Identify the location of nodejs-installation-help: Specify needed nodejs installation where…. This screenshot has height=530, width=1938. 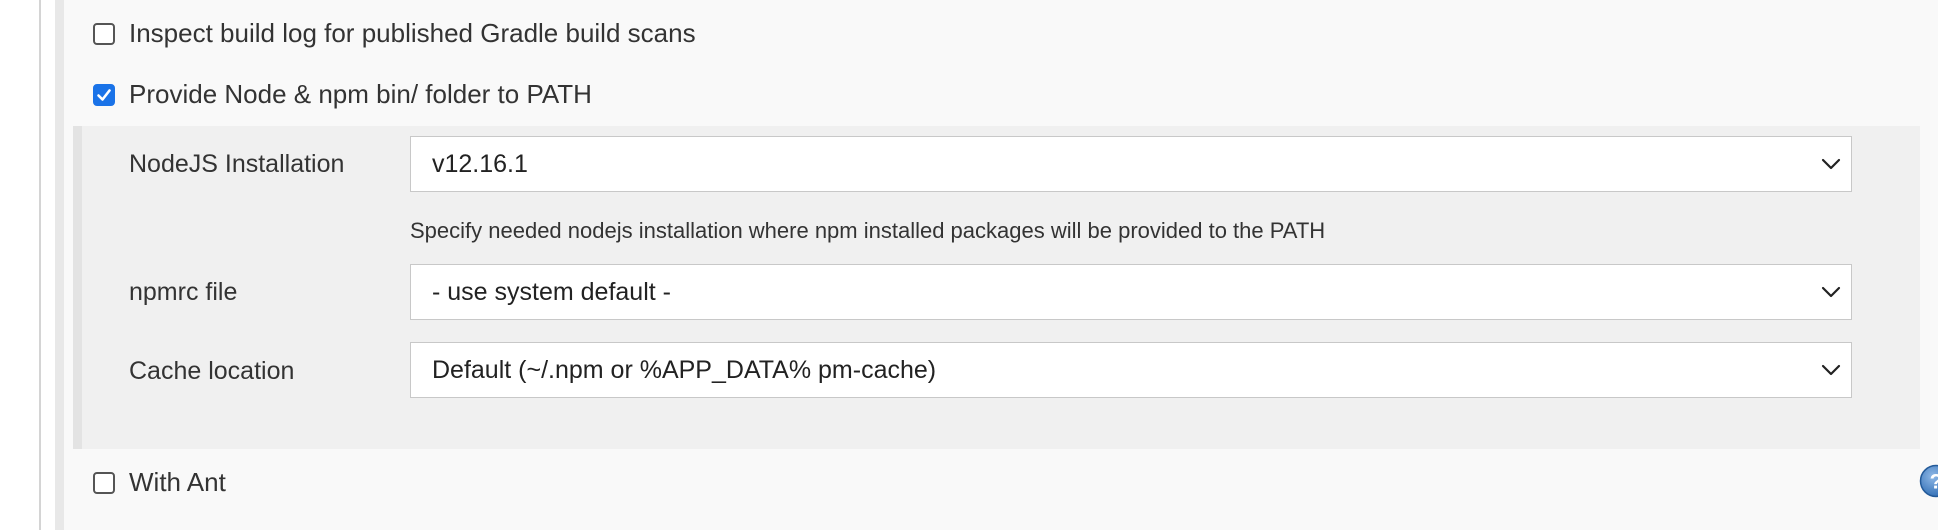
(868, 230).